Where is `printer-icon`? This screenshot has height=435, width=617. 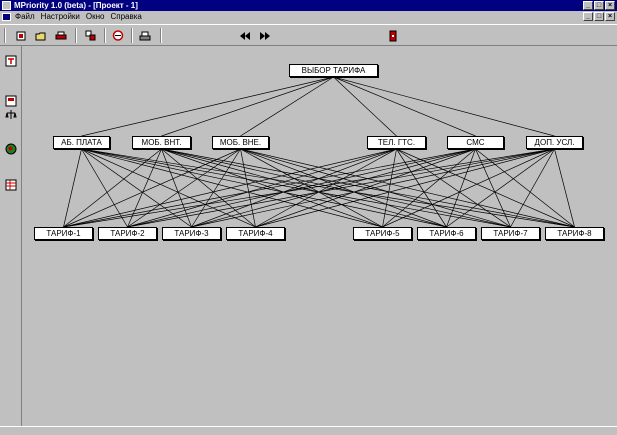 printer-icon is located at coordinates (145, 35).